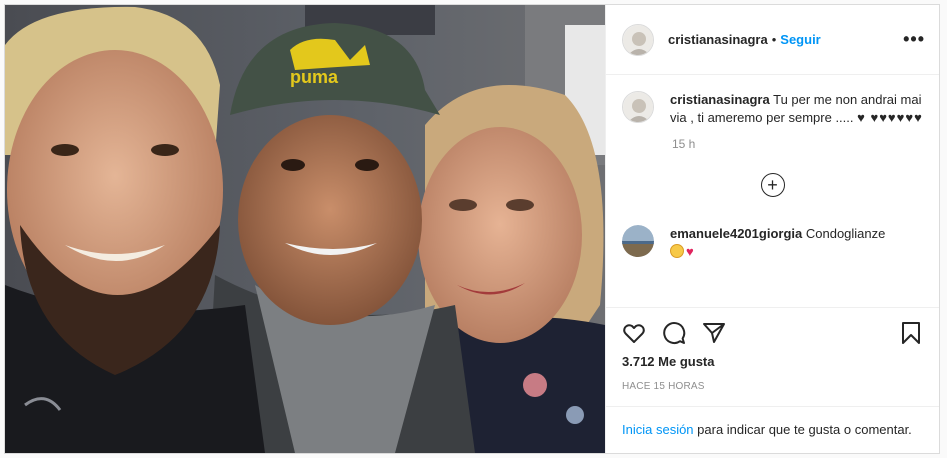 The image size is (947, 458). I want to click on comment-item: emanuele4201giorgia Condoglianze ♥, so click(772, 243).